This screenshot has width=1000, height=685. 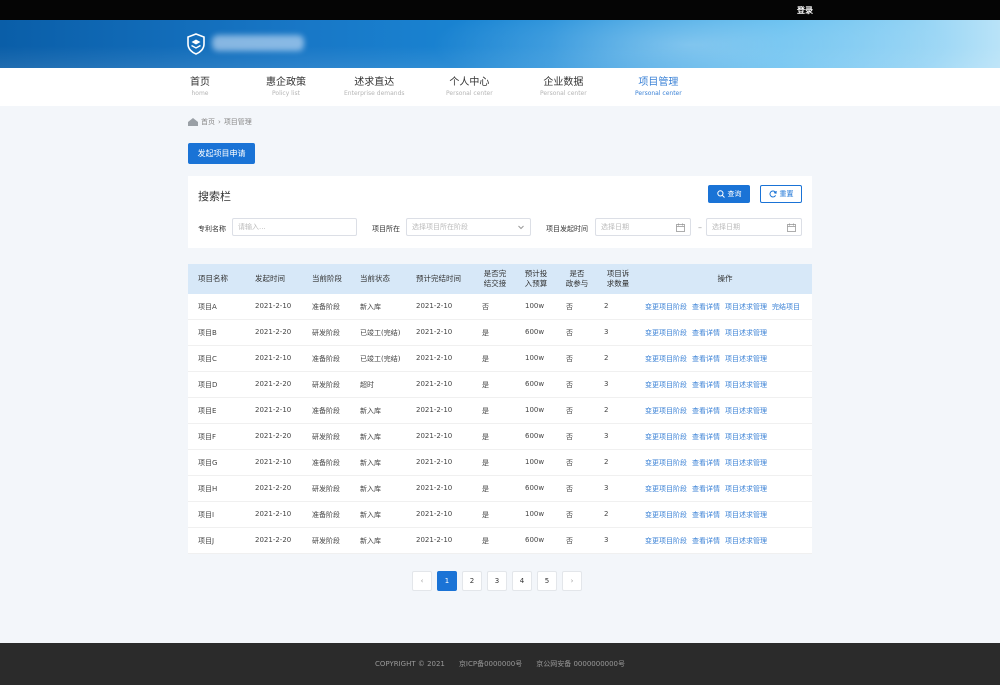 I want to click on cell-count: 3, so click(x=606, y=540).